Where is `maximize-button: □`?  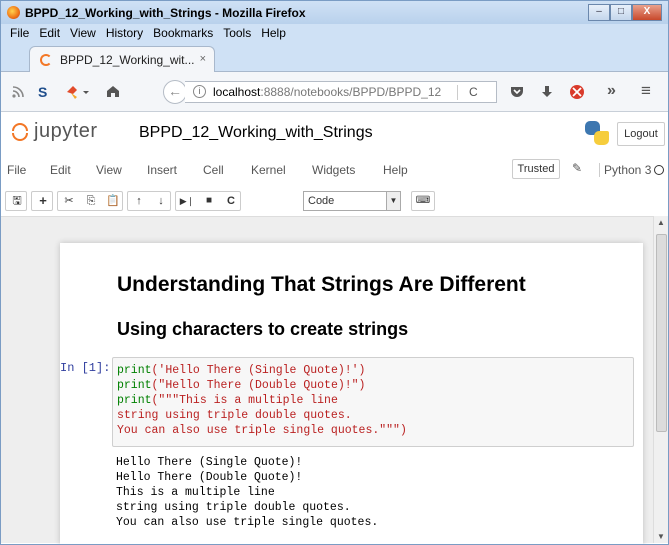 maximize-button: □ is located at coordinates (621, 12).